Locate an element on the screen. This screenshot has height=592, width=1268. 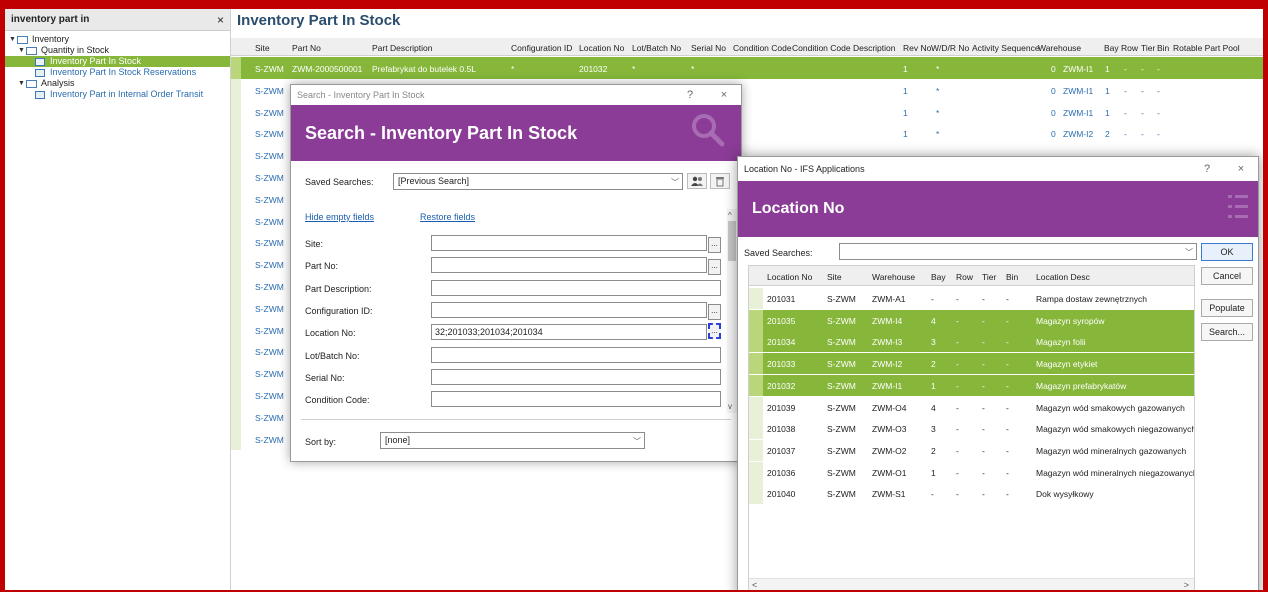
column-header: Part Description is located at coordinates (402, 48).